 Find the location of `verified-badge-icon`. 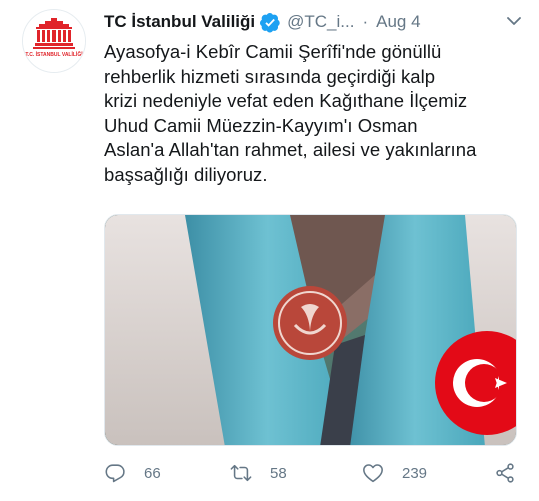

verified-badge-icon is located at coordinates (270, 22).